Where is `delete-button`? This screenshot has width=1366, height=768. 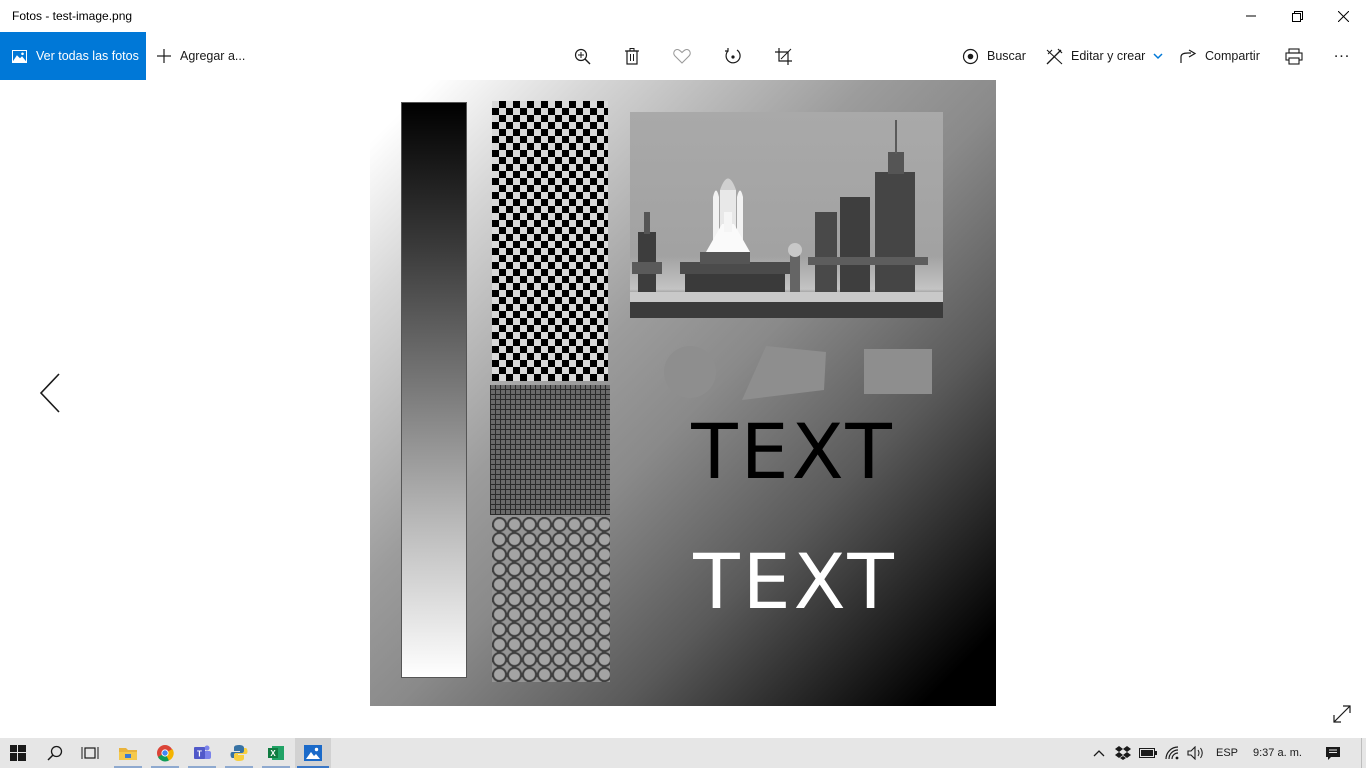 delete-button is located at coordinates (632, 56).